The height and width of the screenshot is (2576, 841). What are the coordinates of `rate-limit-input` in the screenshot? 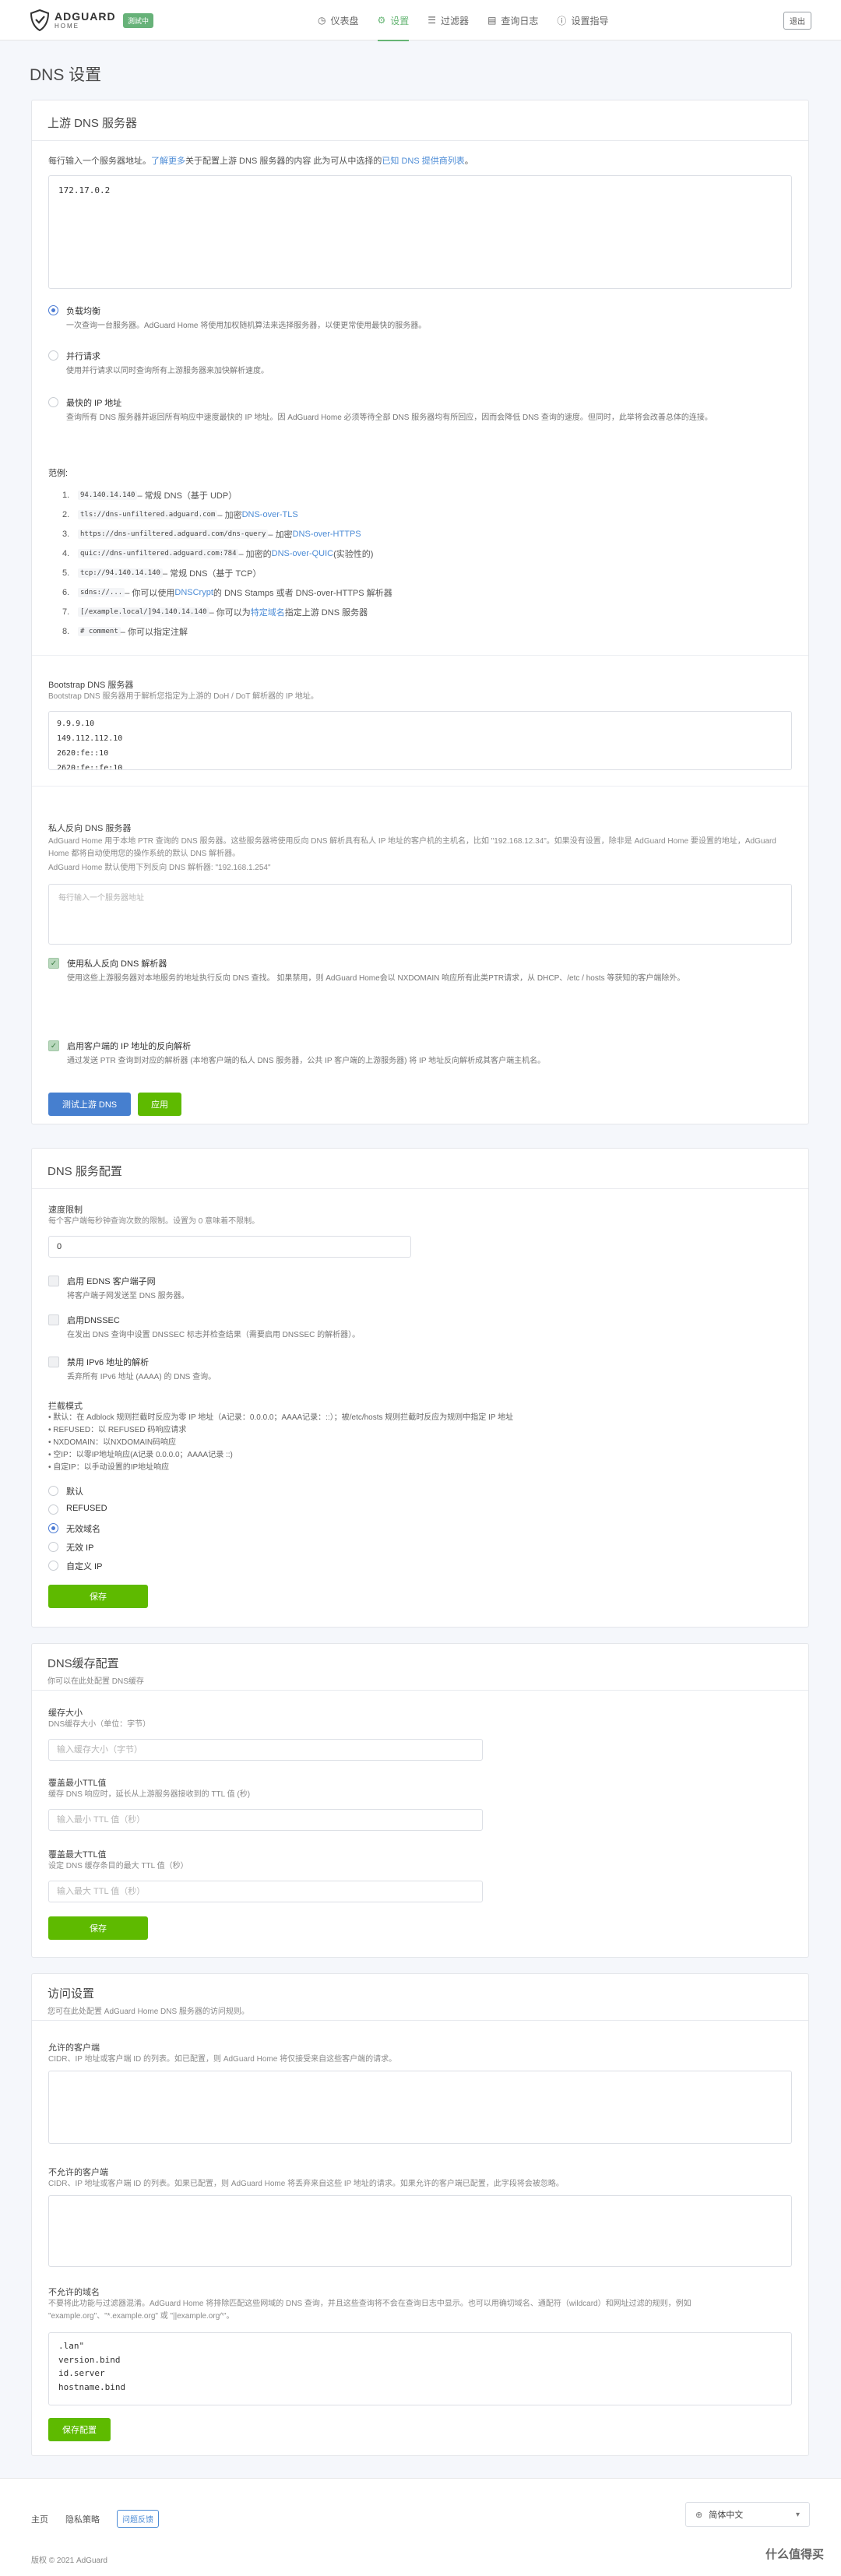 It's located at (229, 1247).